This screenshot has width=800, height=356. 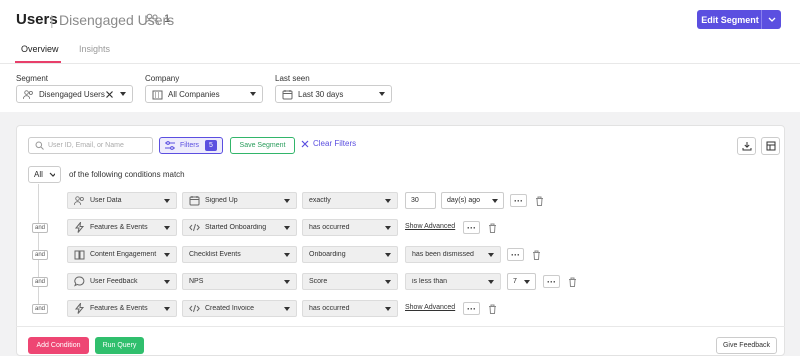 I want to click on clear-icon, so click(x=109, y=94).